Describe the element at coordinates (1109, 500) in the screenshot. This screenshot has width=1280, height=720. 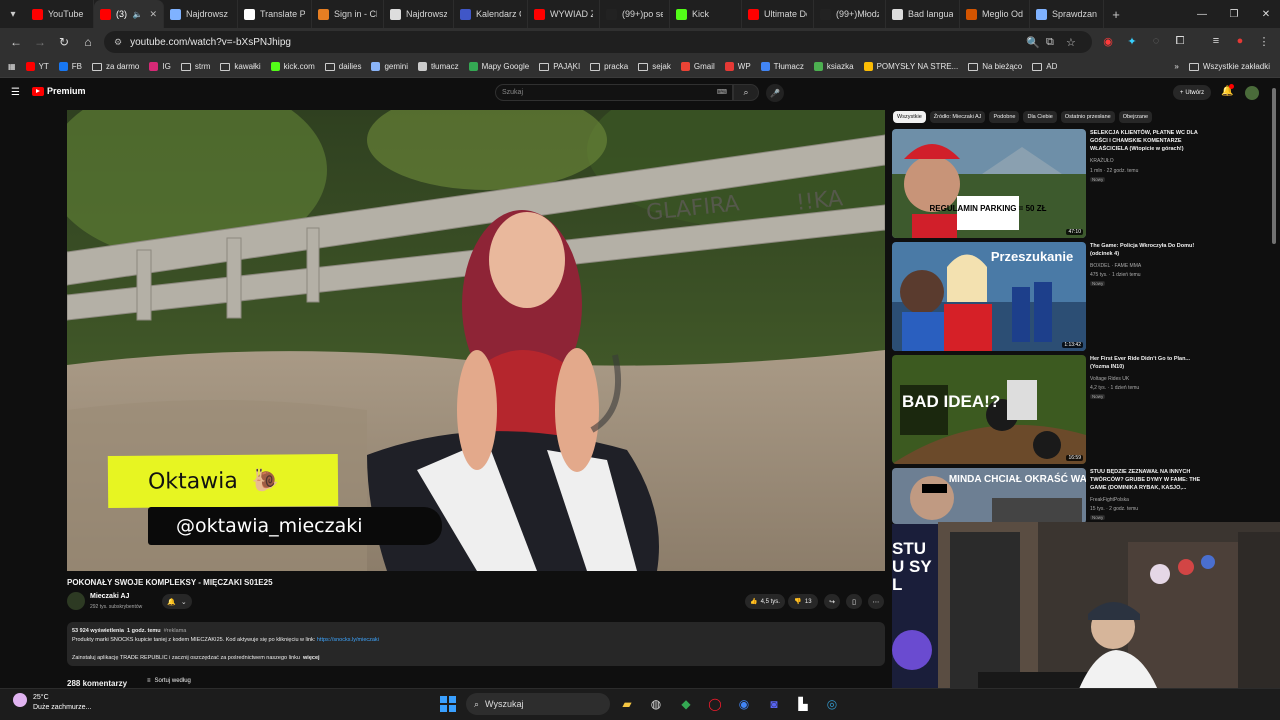
I see `recommendation-channel: FreakFightPolska` at that location.